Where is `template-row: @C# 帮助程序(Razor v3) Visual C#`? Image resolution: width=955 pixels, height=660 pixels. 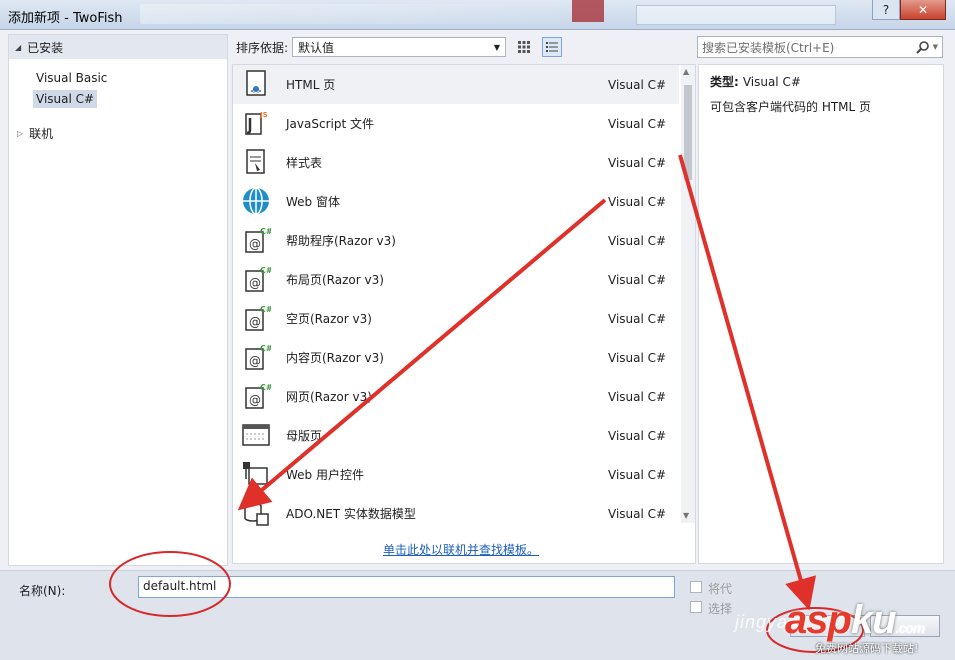 template-row: @C# 帮助程序(Razor v3) Visual C# is located at coordinates (456, 240).